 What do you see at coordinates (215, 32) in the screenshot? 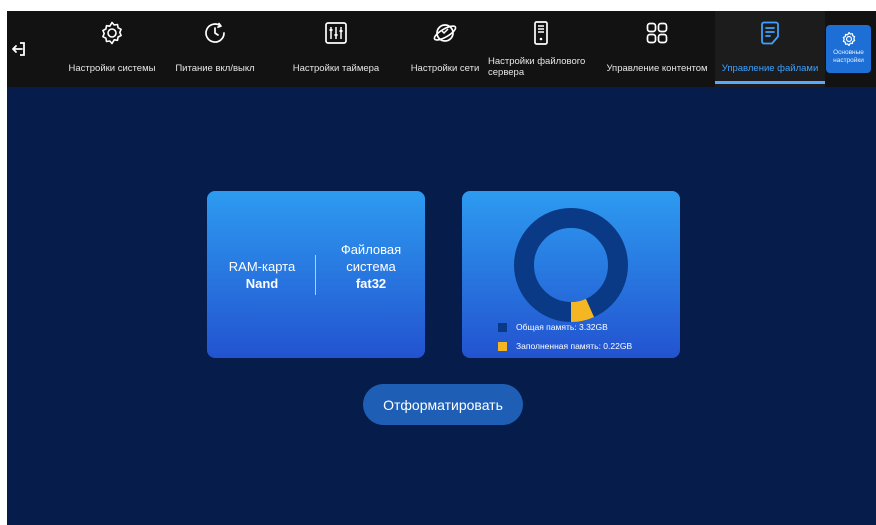
I see `power-timer-icon` at bounding box center [215, 32].